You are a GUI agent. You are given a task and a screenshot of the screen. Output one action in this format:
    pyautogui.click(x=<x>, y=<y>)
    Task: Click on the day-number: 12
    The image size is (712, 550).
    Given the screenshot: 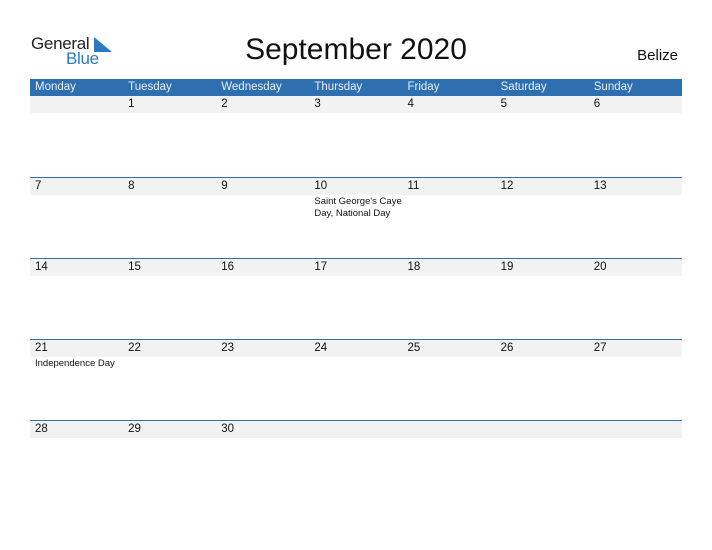 What is the action you would take?
    pyautogui.click(x=507, y=186)
    